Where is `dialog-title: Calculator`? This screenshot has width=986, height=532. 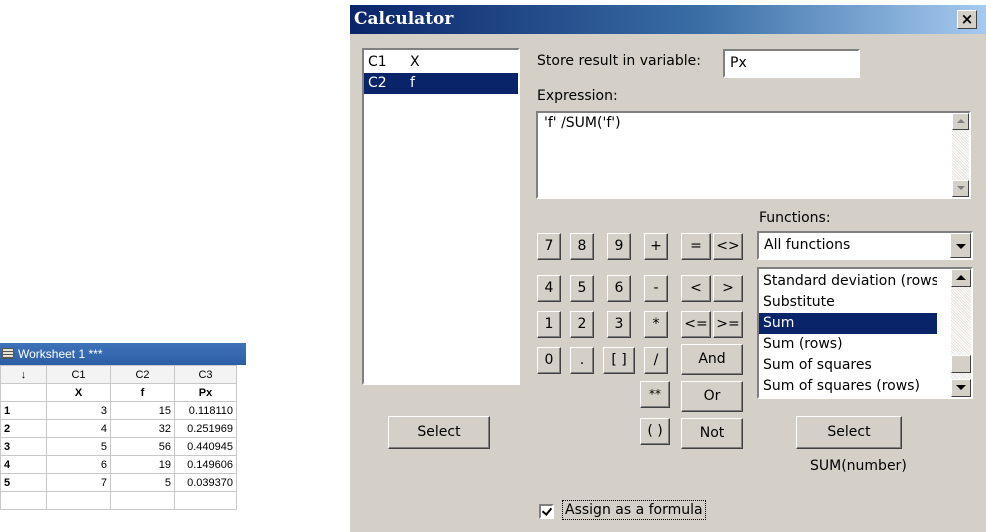 dialog-title: Calculator is located at coordinates (404, 19).